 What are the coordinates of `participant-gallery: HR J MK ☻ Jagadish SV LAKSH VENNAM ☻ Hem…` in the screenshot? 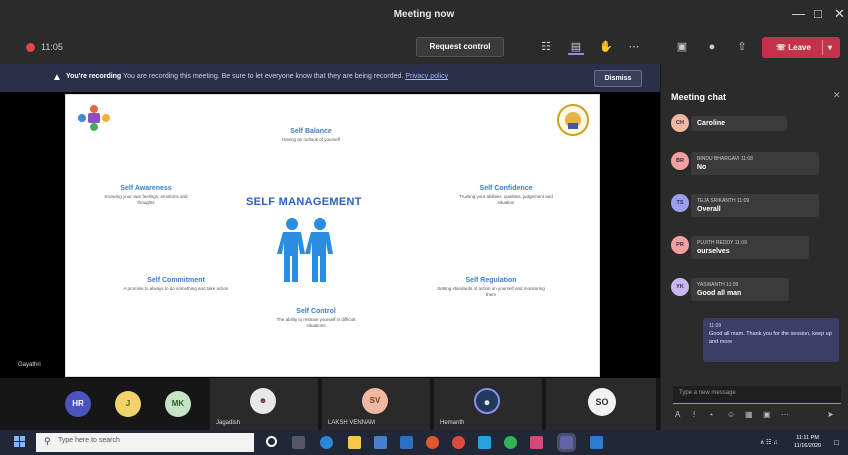 It's located at (330, 404).